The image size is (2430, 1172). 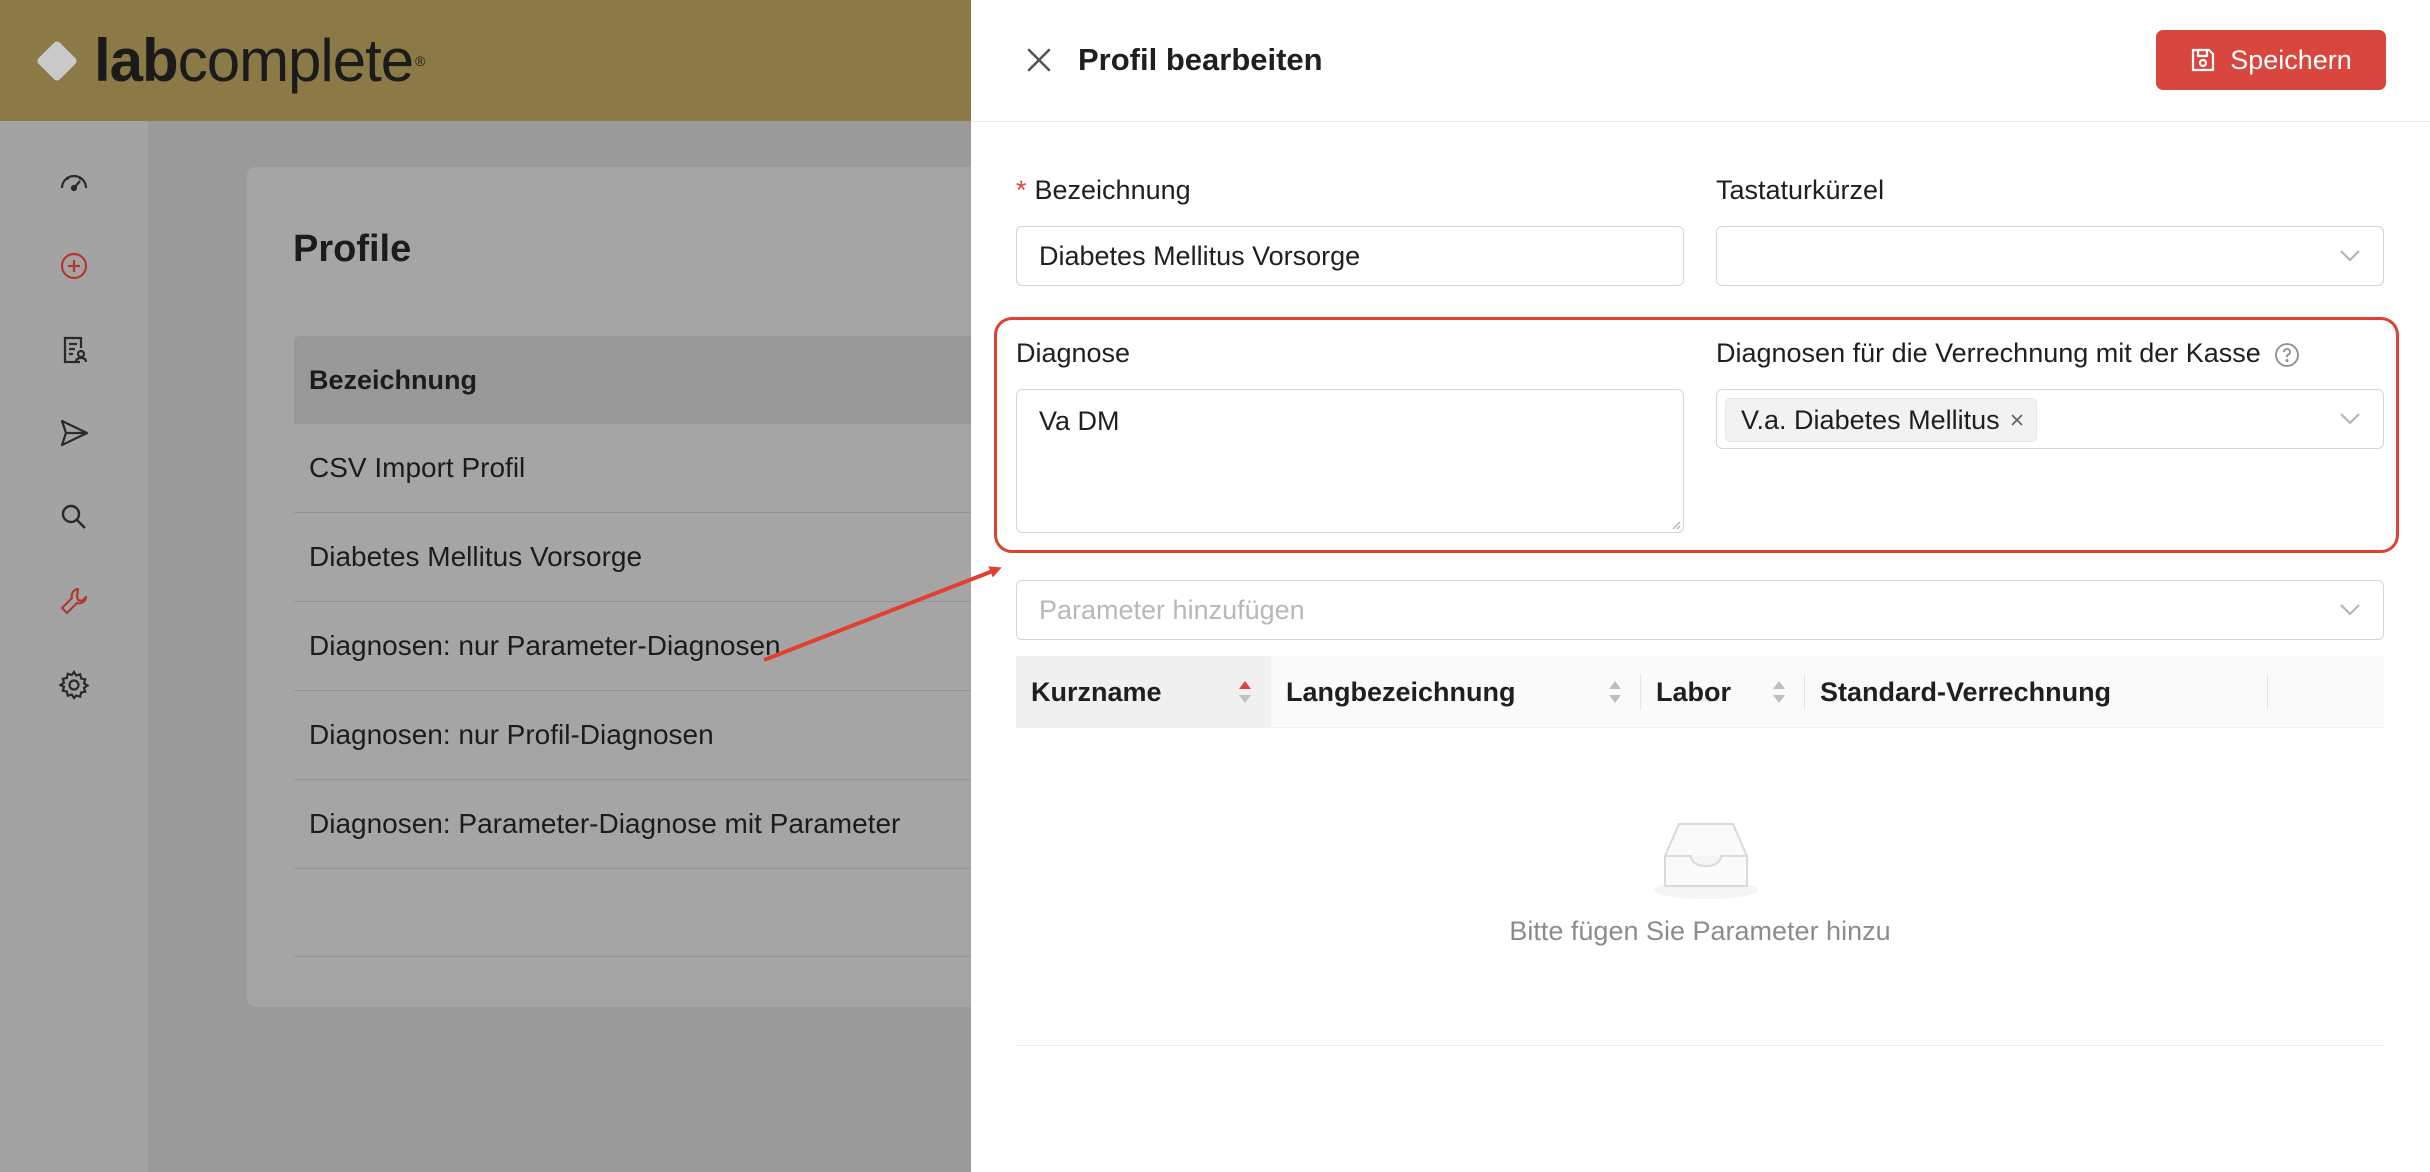 I want to click on column-actions, so click(x=2326, y=692).